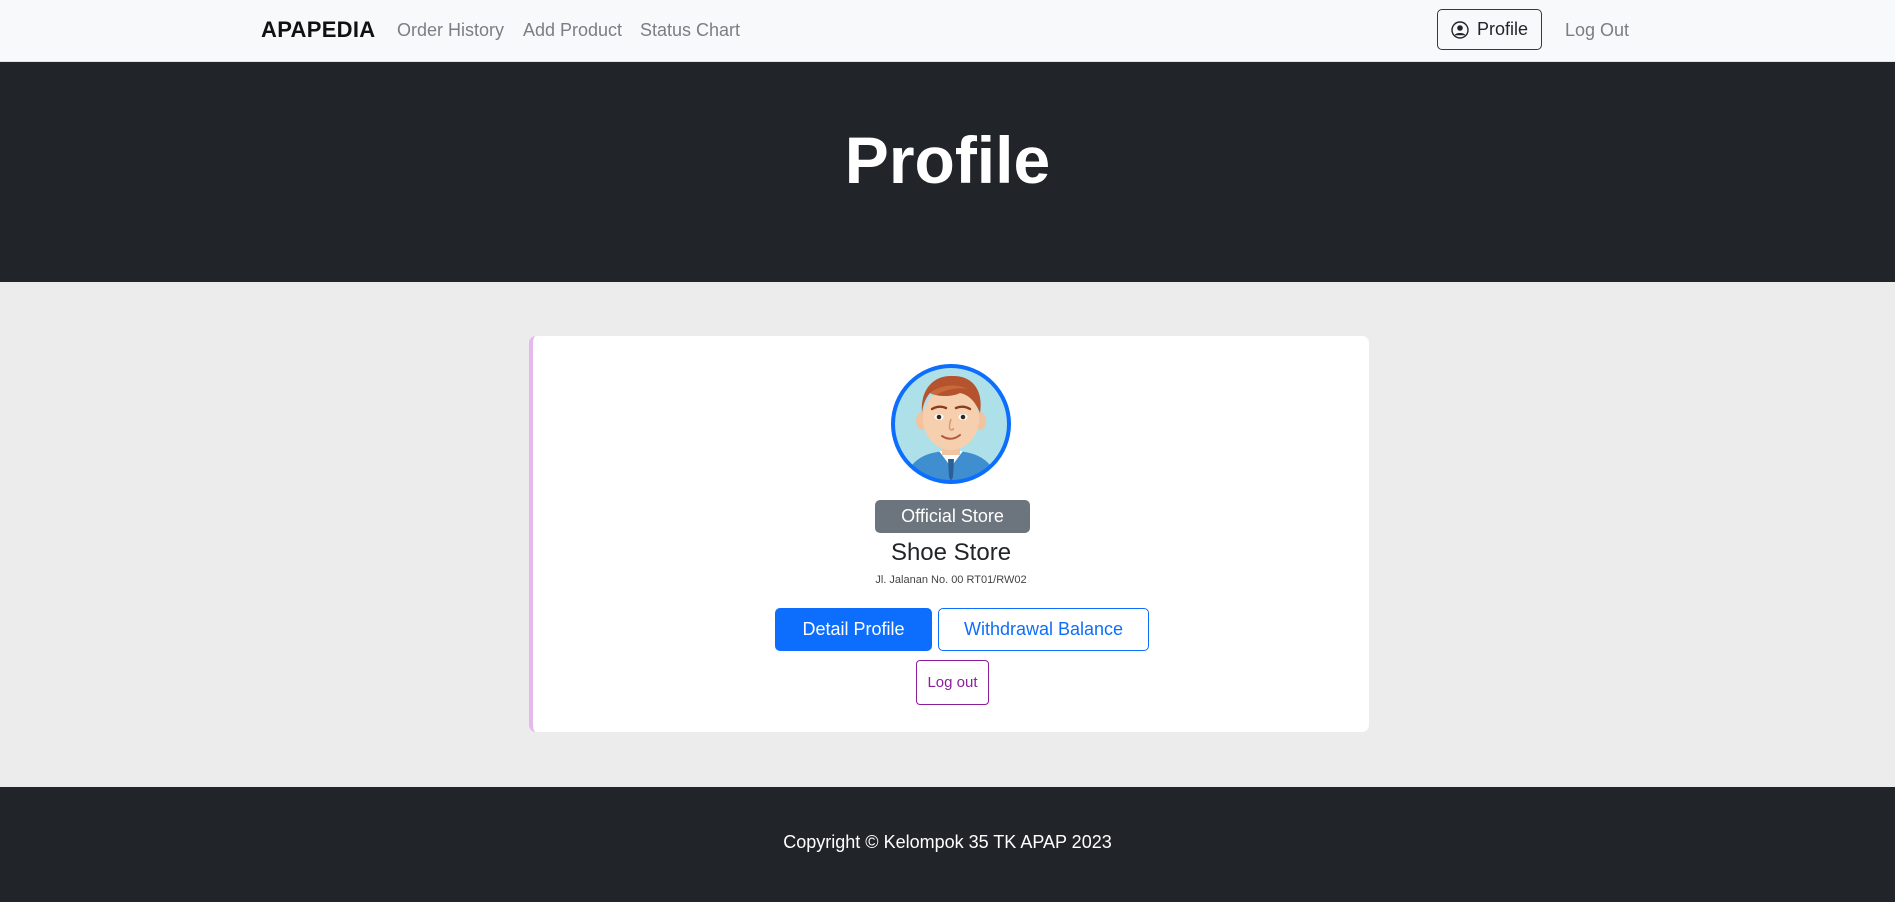  What do you see at coordinates (1460, 29) in the screenshot?
I see `user-circle-icon` at bounding box center [1460, 29].